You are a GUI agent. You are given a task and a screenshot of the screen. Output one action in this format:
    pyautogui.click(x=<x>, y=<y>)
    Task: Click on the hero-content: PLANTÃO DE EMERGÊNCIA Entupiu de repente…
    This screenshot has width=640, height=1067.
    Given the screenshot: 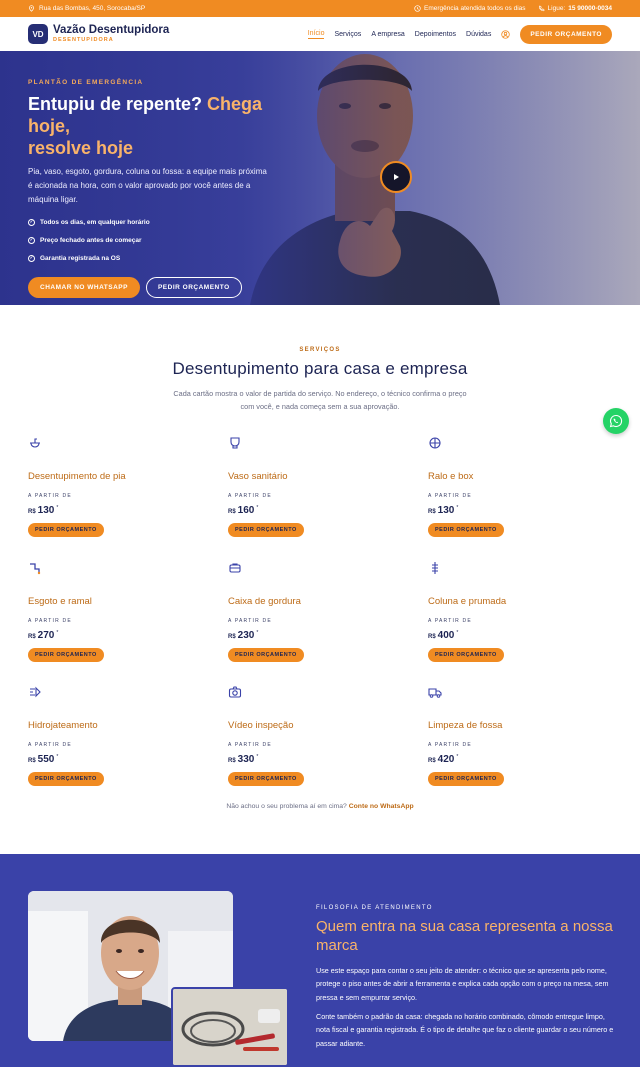 What is the action you would take?
    pyautogui.click(x=148, y=174)
    